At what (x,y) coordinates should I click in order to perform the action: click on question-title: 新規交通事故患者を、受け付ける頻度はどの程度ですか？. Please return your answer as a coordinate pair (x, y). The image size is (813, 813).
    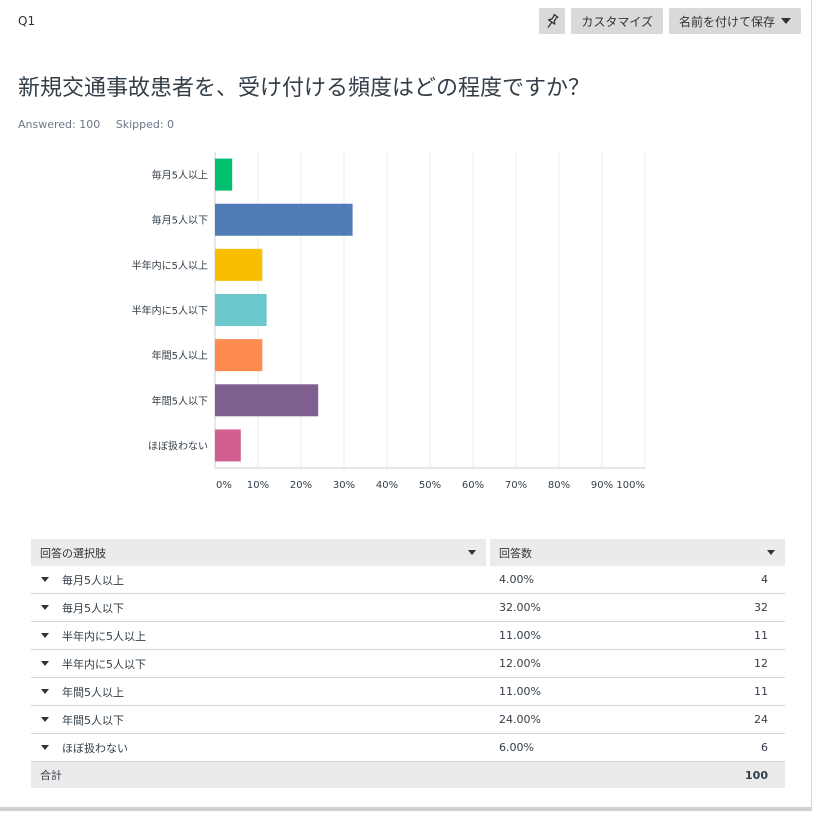
    Looking at the image, I should click on (304, 88).